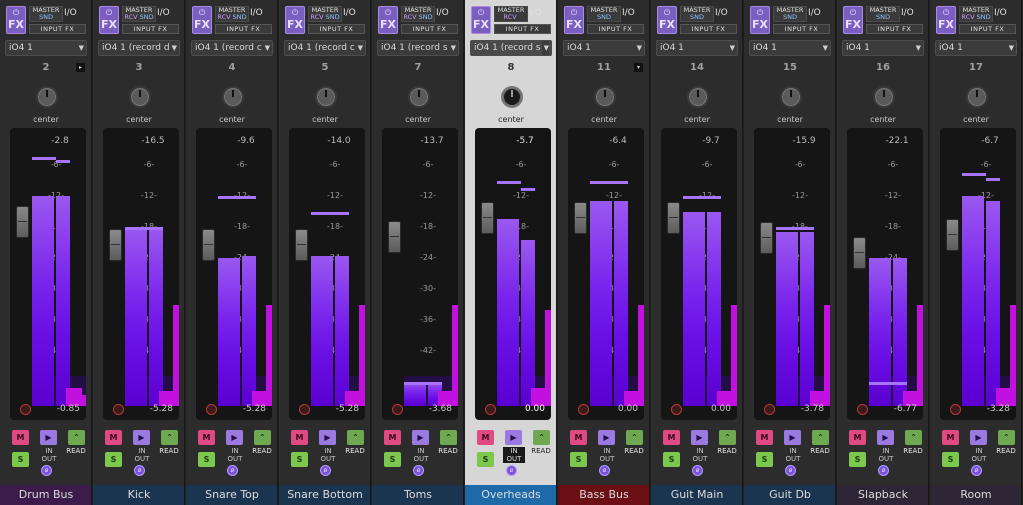 The width and height of the screenshot is (1023, 505). What do you see at coordinates (511, 48) in the screenshot?
I see `record-input-select: iO4 1 (record s ▼` at bounding box center [511, 48].